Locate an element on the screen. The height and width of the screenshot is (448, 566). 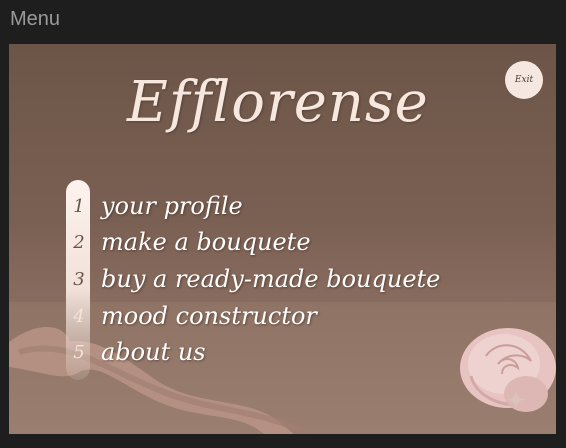
exit-button-label: Exit is located at coordinates (524, 80).